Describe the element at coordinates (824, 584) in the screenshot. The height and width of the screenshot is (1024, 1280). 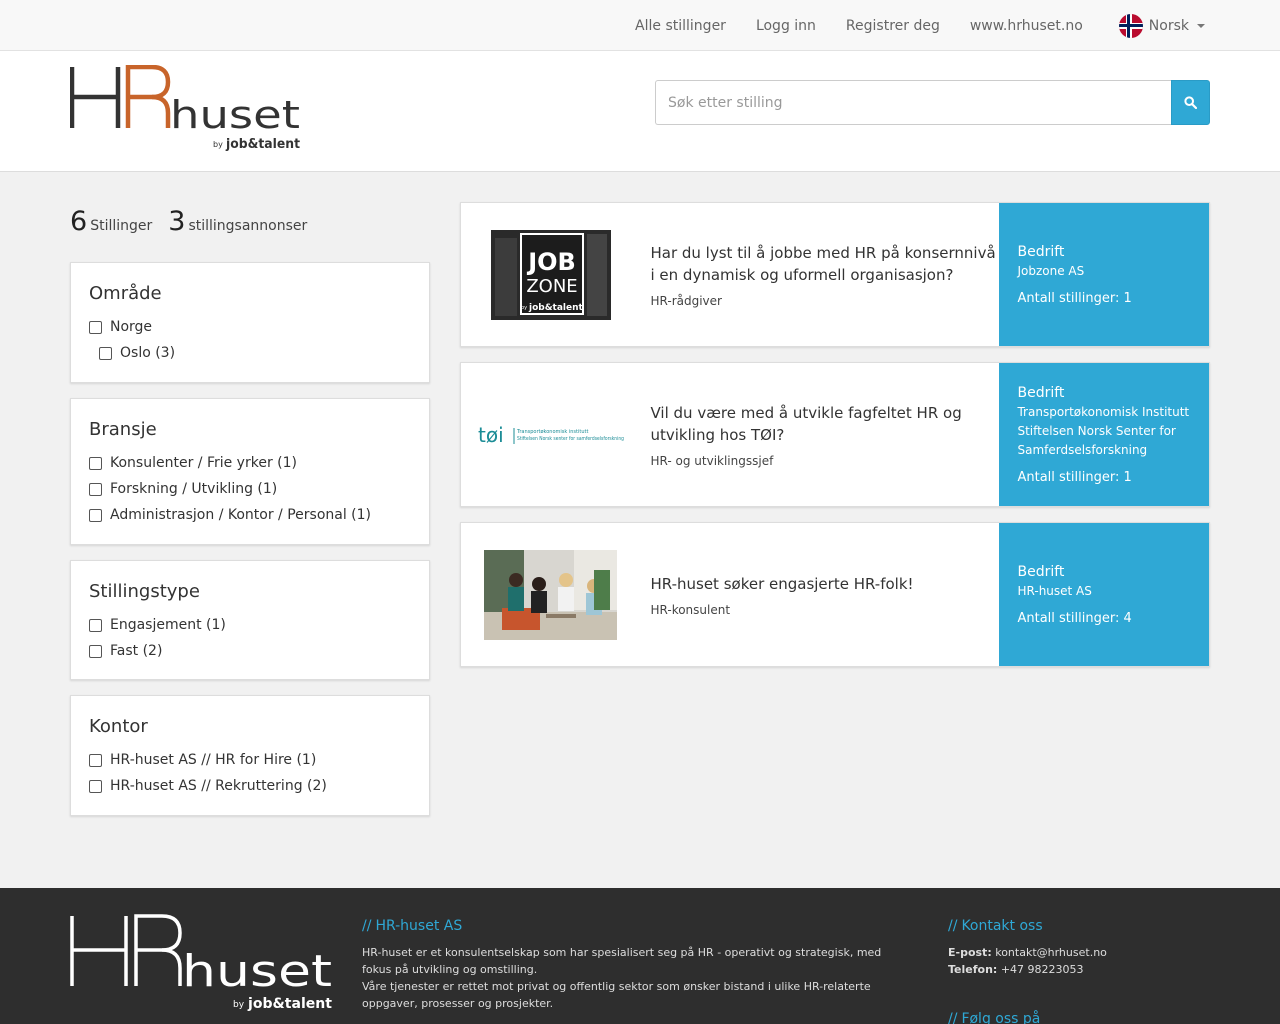
I see `job-title: HR-huset søker engasjerte HR-folk!` at that location.